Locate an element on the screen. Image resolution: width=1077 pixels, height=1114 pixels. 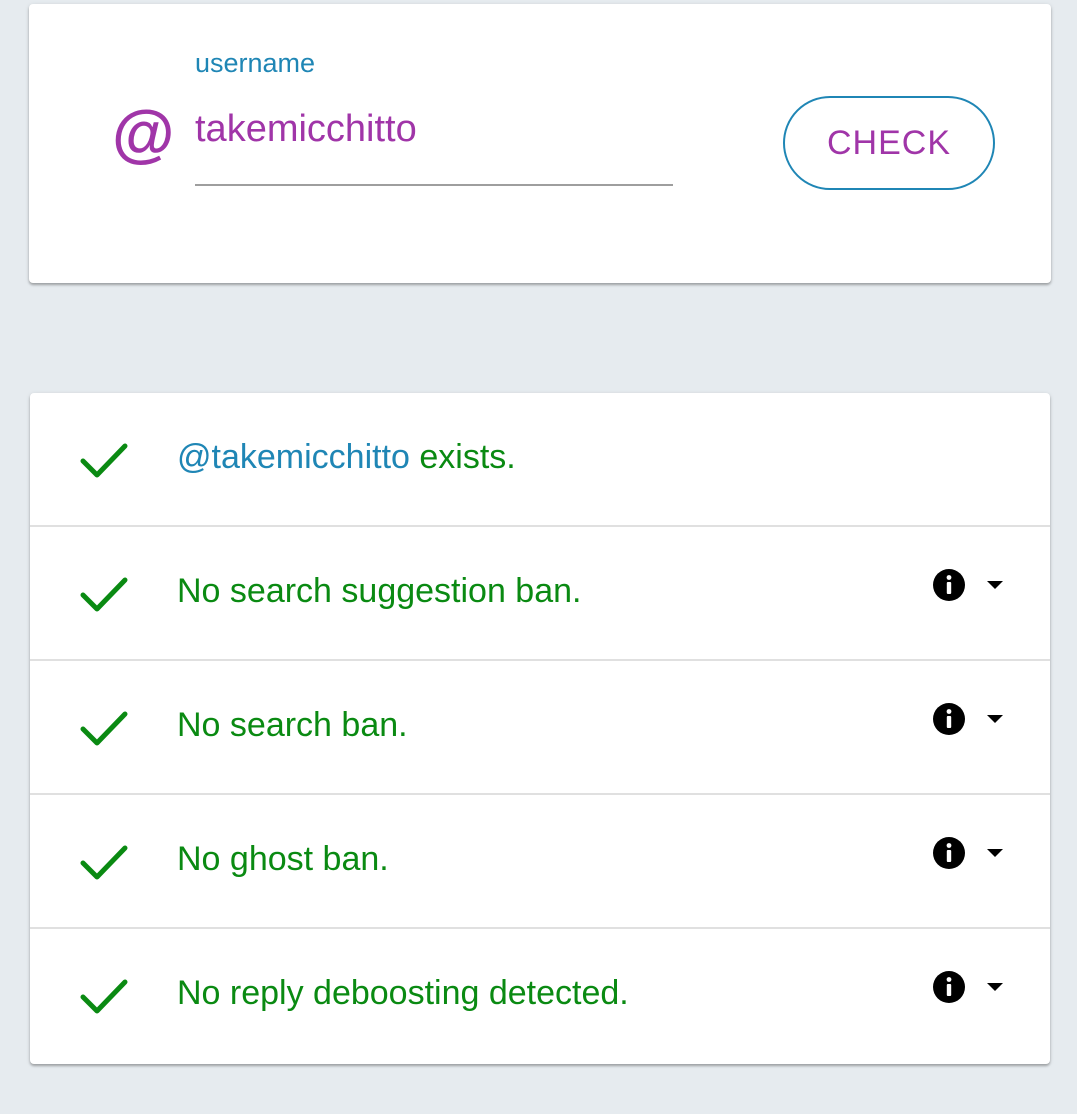
result-row-exists: @takemicchitto exists. is located at coordinates (540, 460).